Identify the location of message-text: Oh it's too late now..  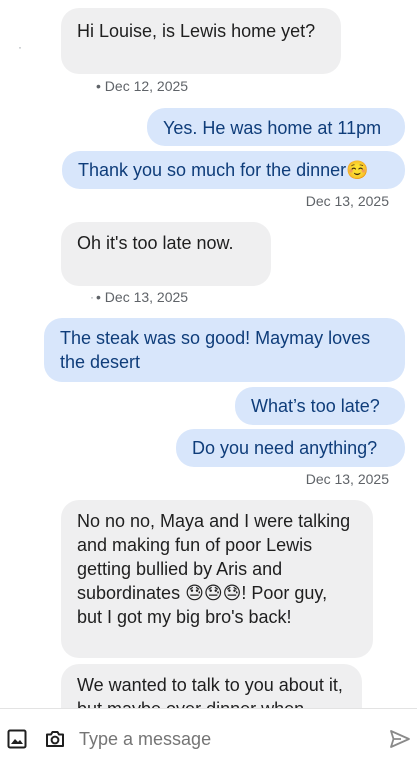
(155, 243).